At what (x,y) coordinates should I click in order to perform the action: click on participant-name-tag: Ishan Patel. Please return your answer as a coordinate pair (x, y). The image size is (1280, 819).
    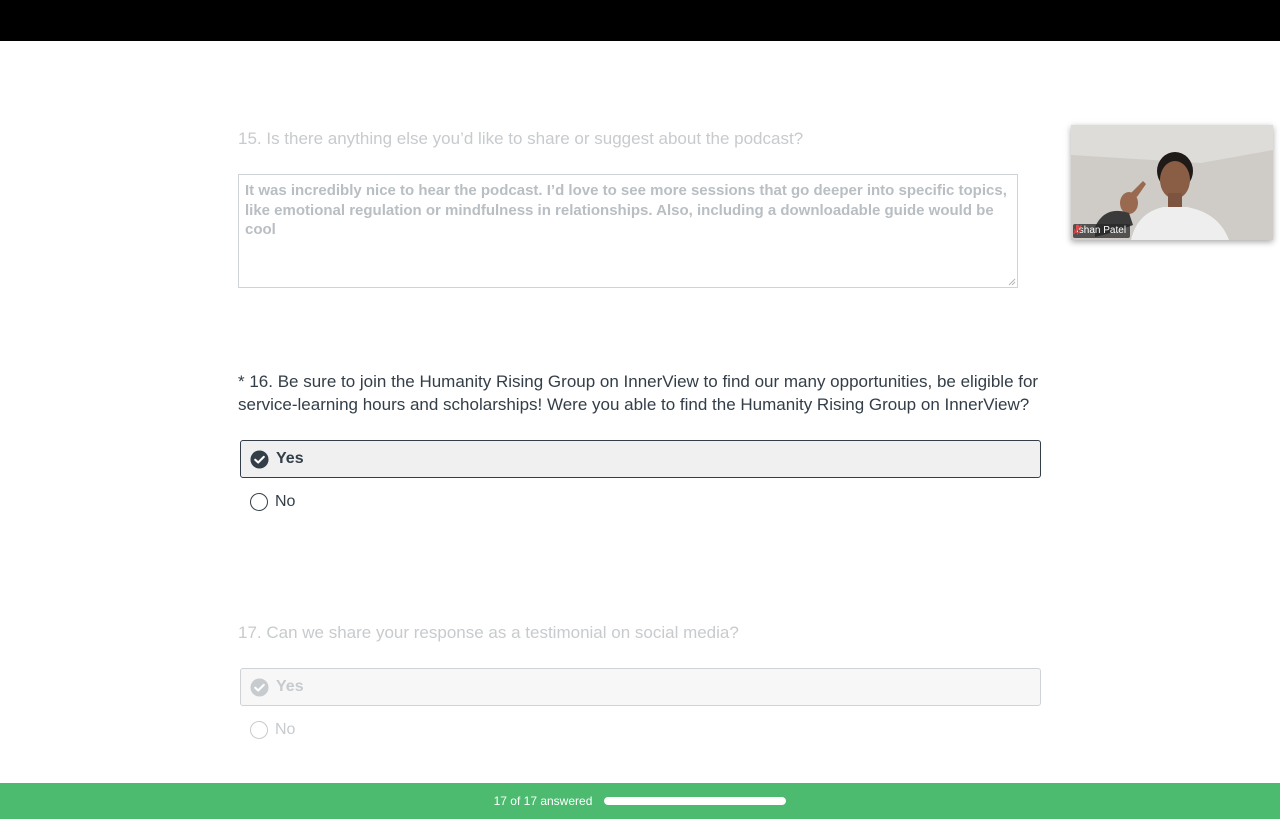
    Looking at the image, I should click on (1102, 231).